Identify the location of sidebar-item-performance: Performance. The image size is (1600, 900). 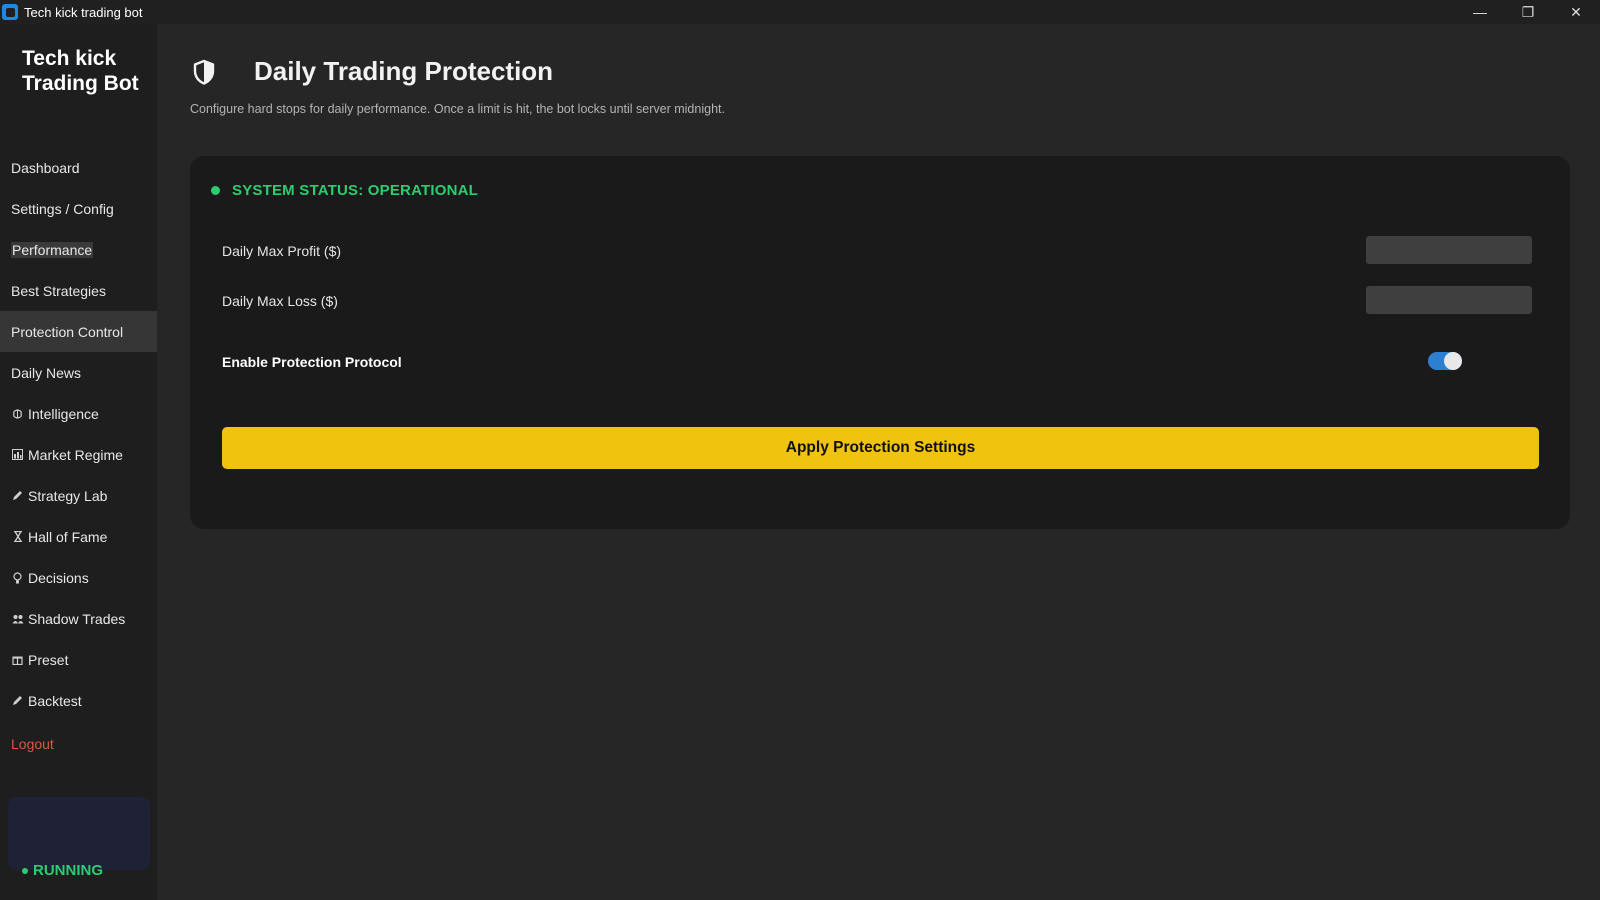
(78, 249).